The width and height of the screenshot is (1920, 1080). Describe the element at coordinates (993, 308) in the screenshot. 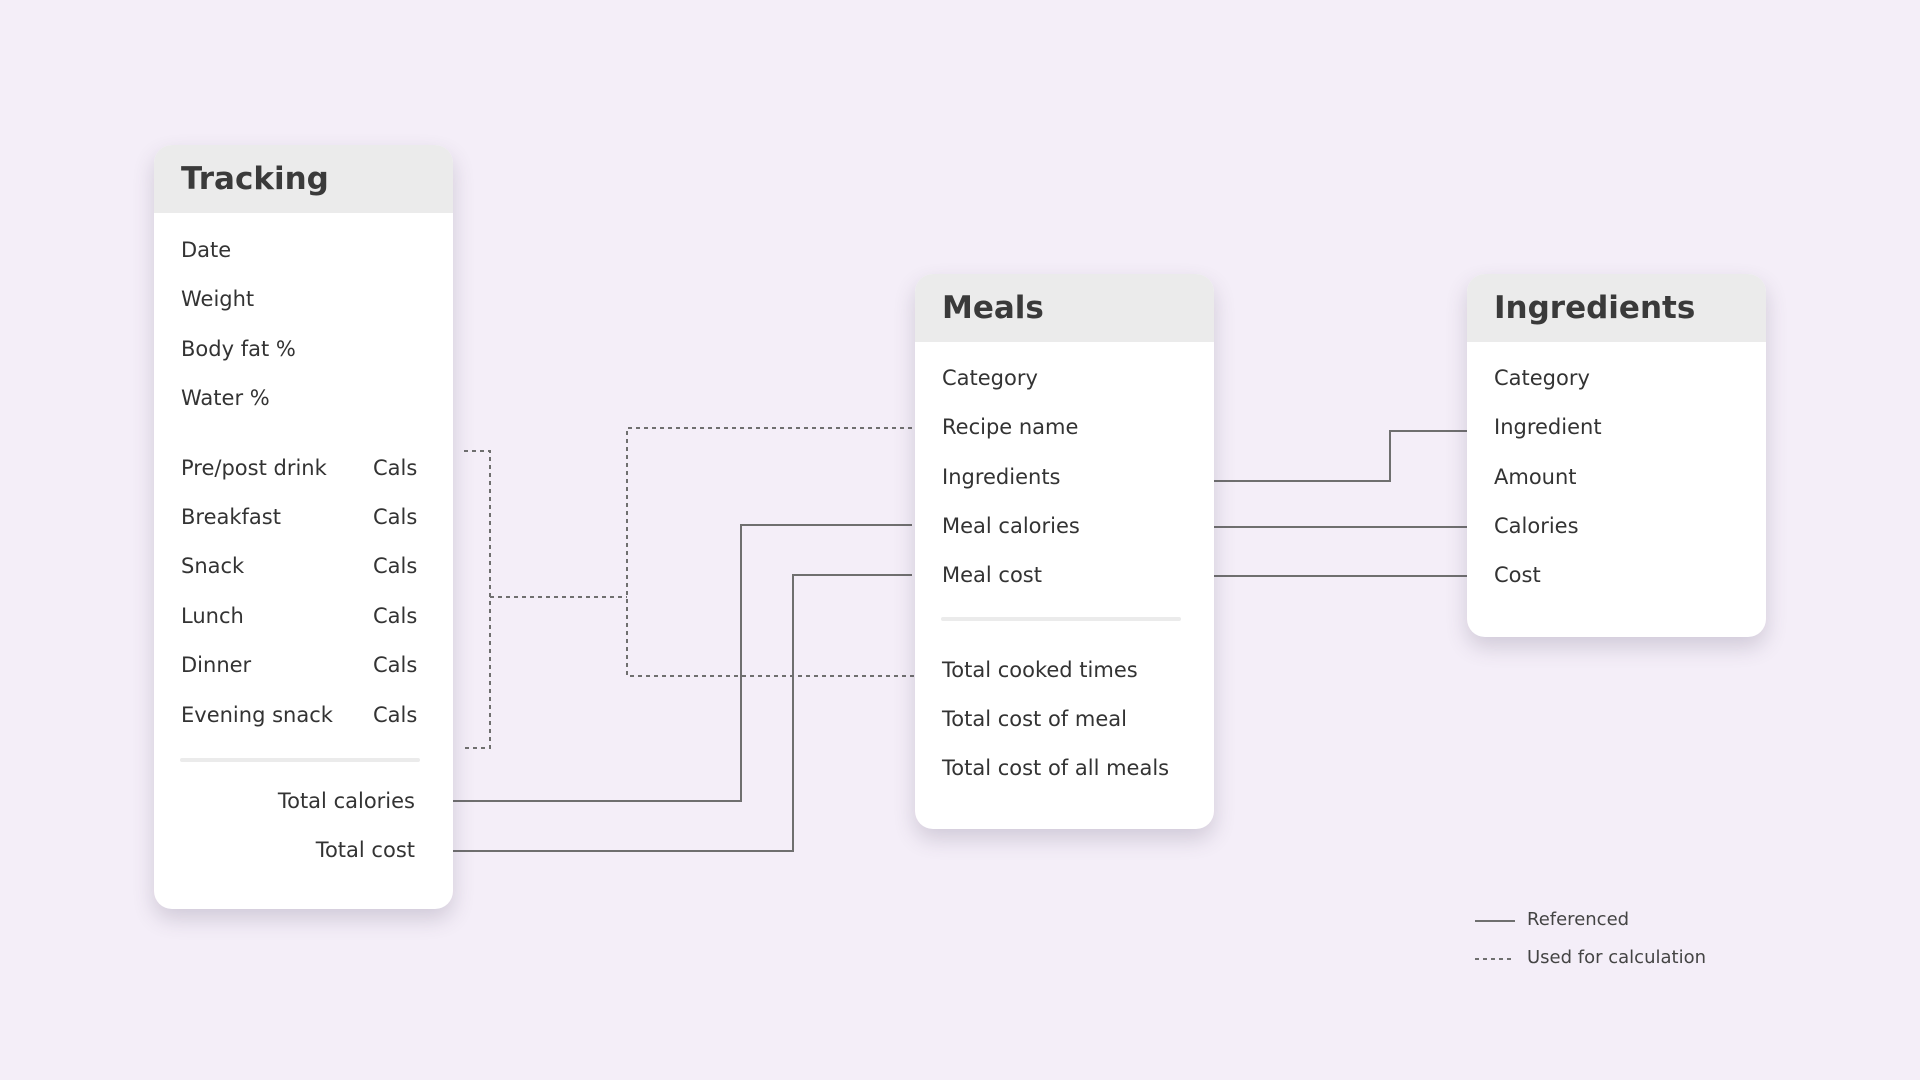

I see `meals-title: Meals` at that location.